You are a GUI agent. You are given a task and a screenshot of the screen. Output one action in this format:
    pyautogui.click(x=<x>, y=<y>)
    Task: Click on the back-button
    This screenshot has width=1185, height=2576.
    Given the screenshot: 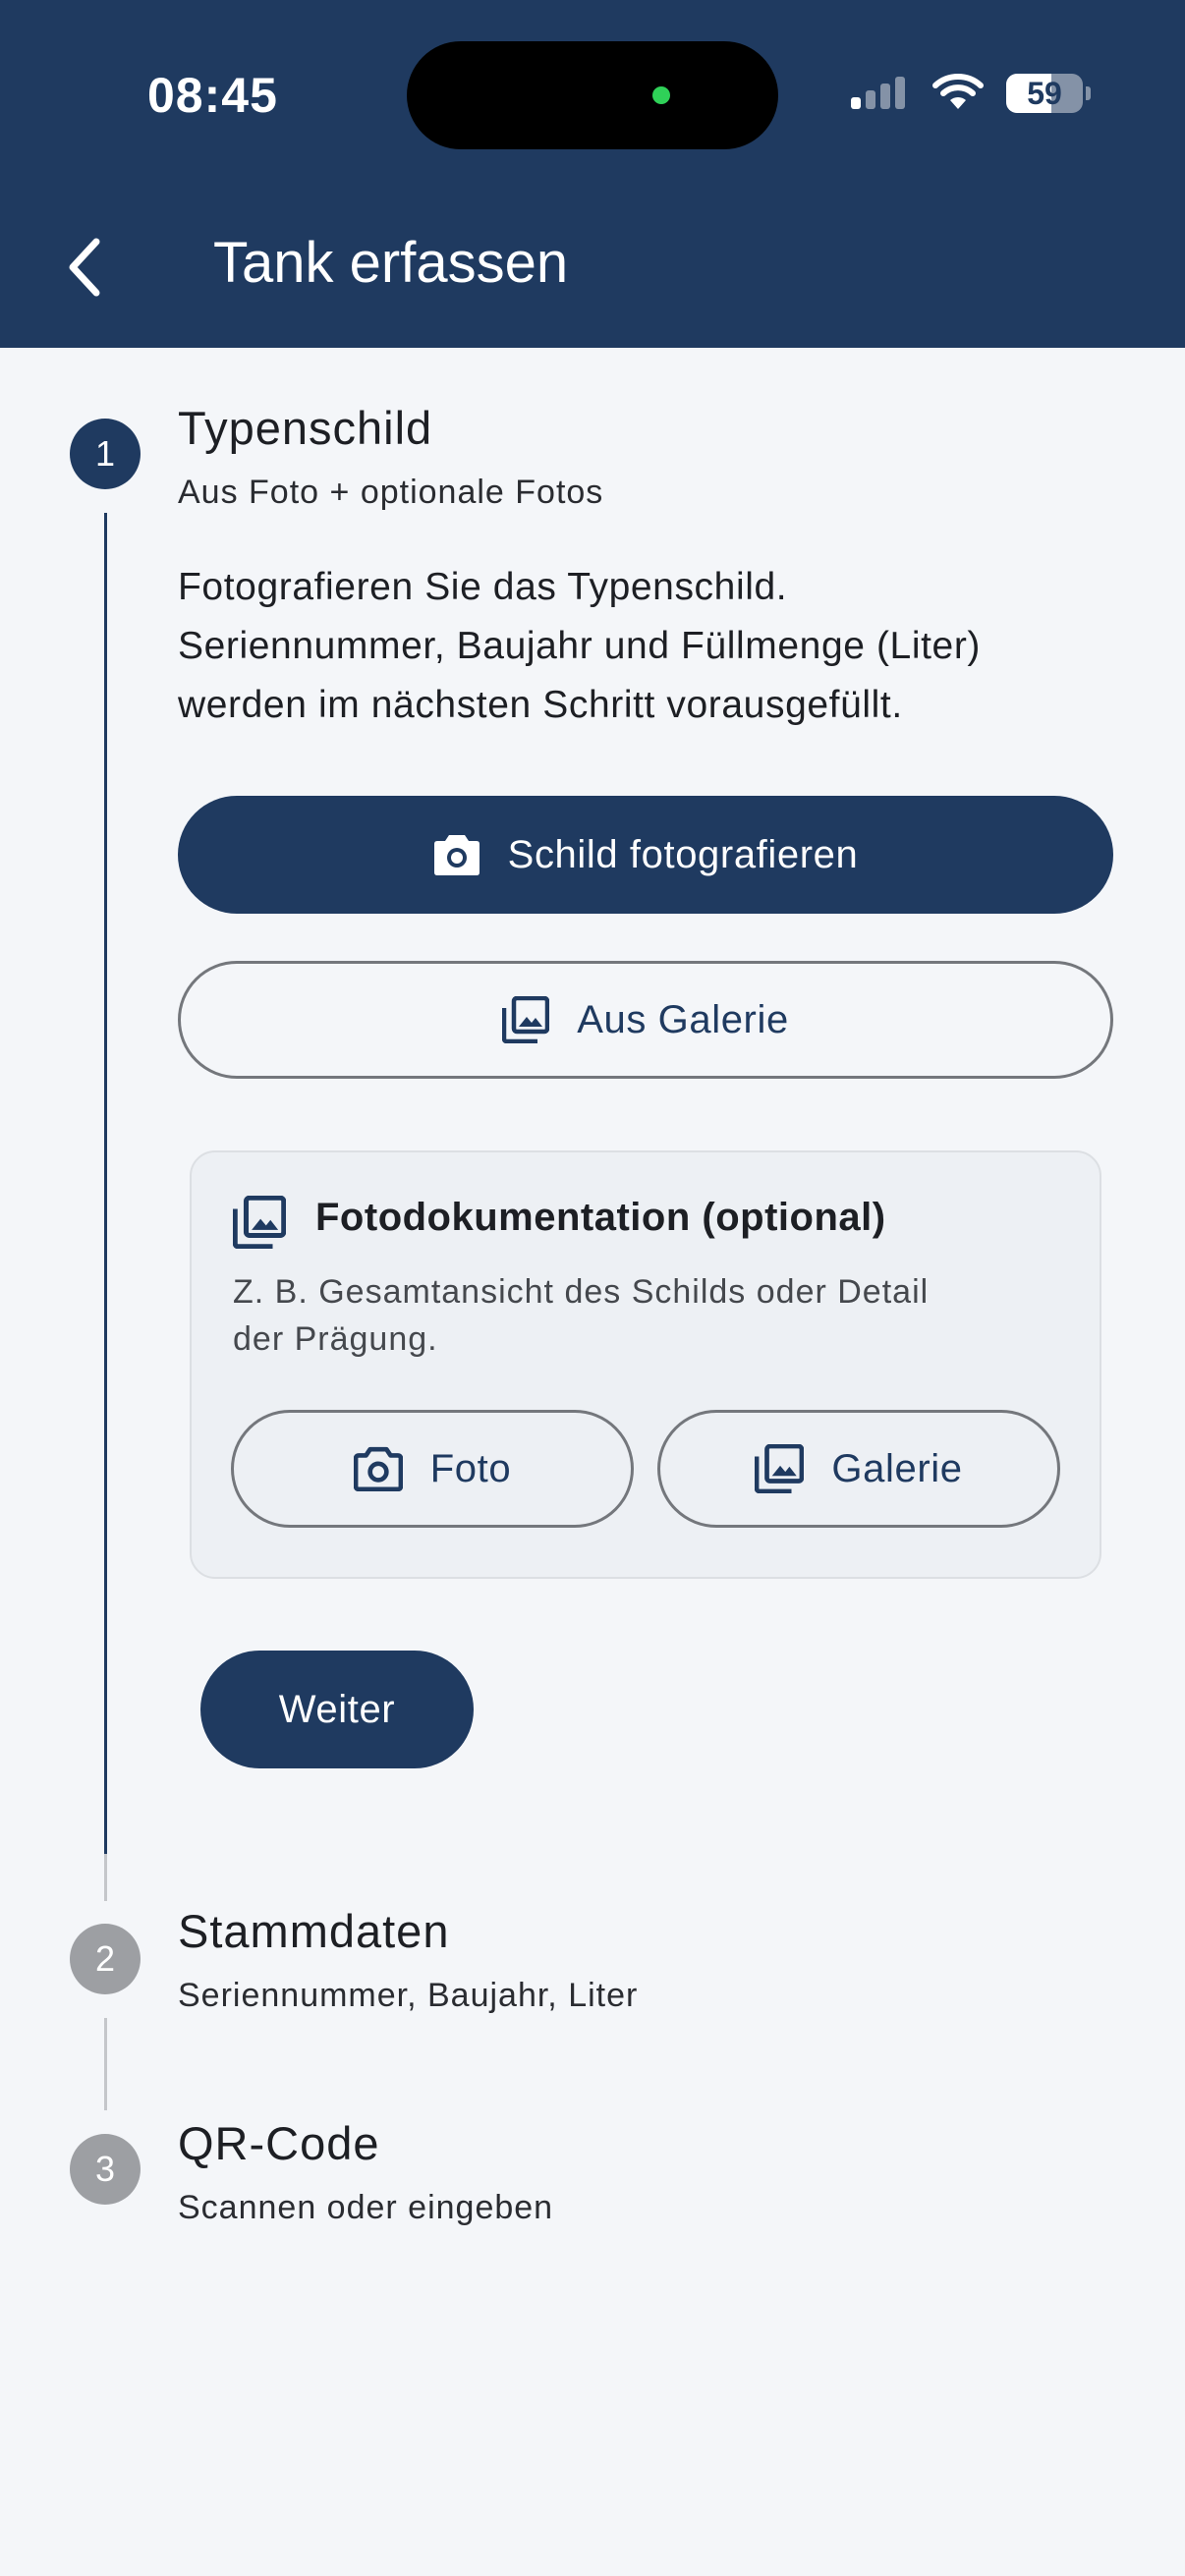 What is the action you would take?
    pyautogui.click(x=84, y=267)
    